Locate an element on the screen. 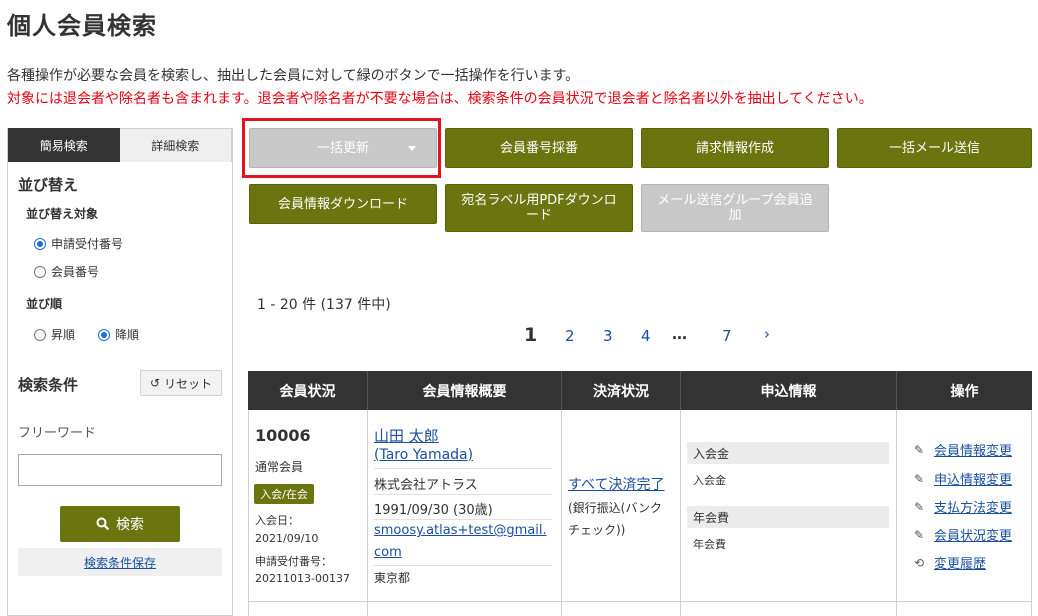  header-member-summary: 会員情報概要 is located at coordinates (465, 390).